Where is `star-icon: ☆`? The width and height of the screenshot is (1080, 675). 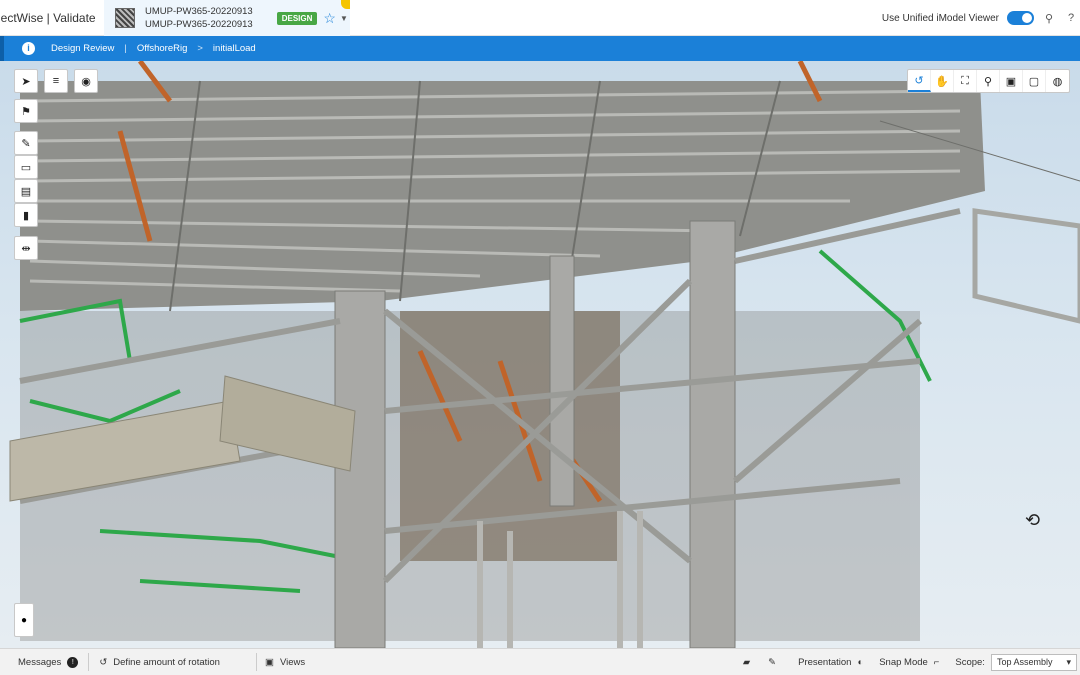 star-icon: ☆ is located at coordinates (329, 18).